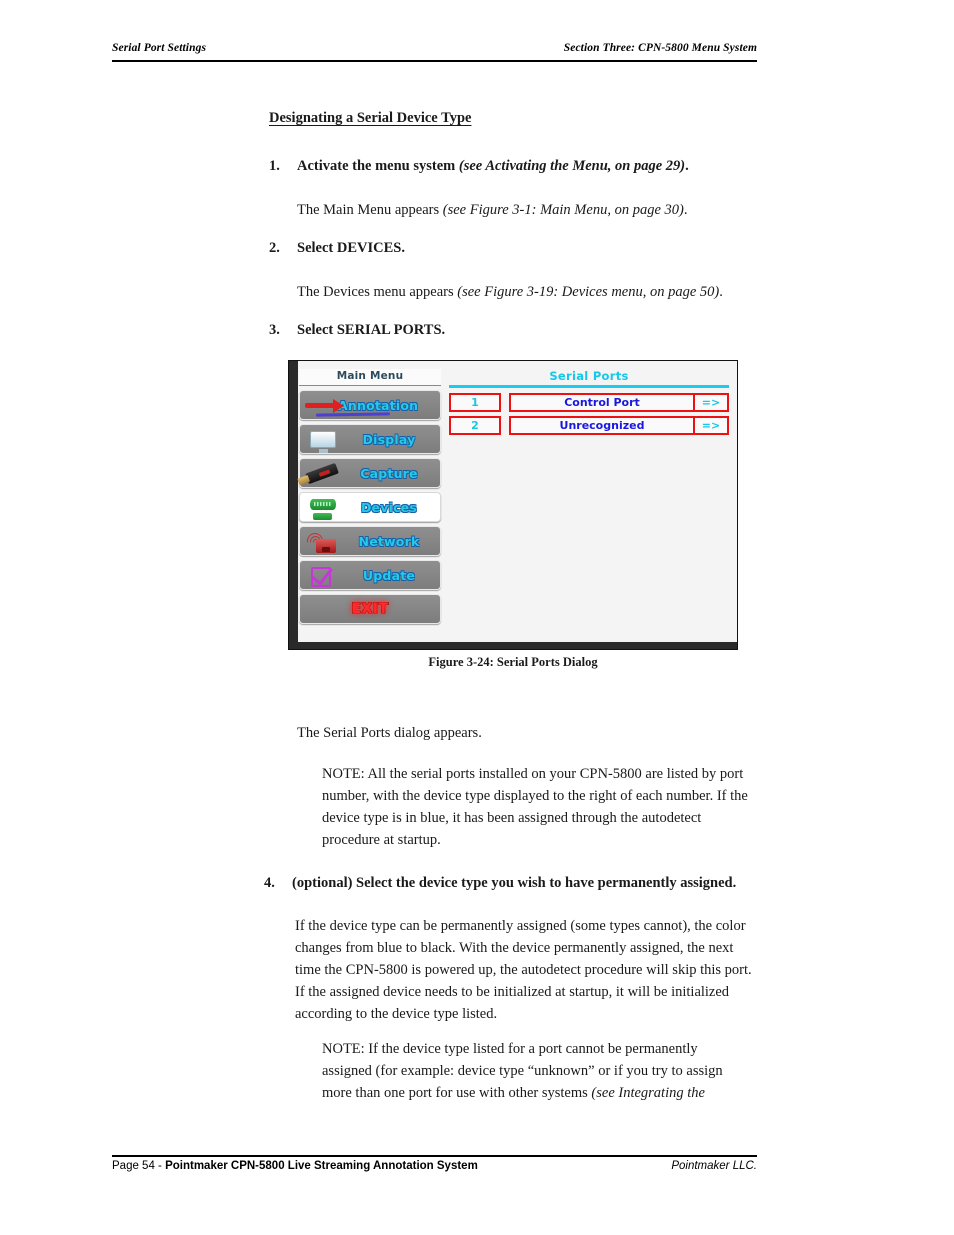  I want to click on table-row: 1 Control Port =>, so click(589, 402).